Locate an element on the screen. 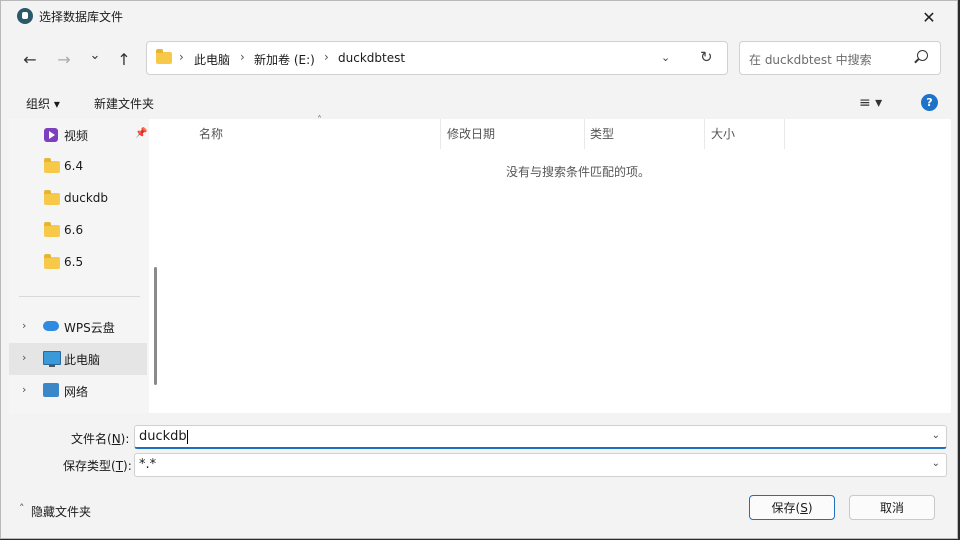  forward-button: → is located at coordinates (64, 59).